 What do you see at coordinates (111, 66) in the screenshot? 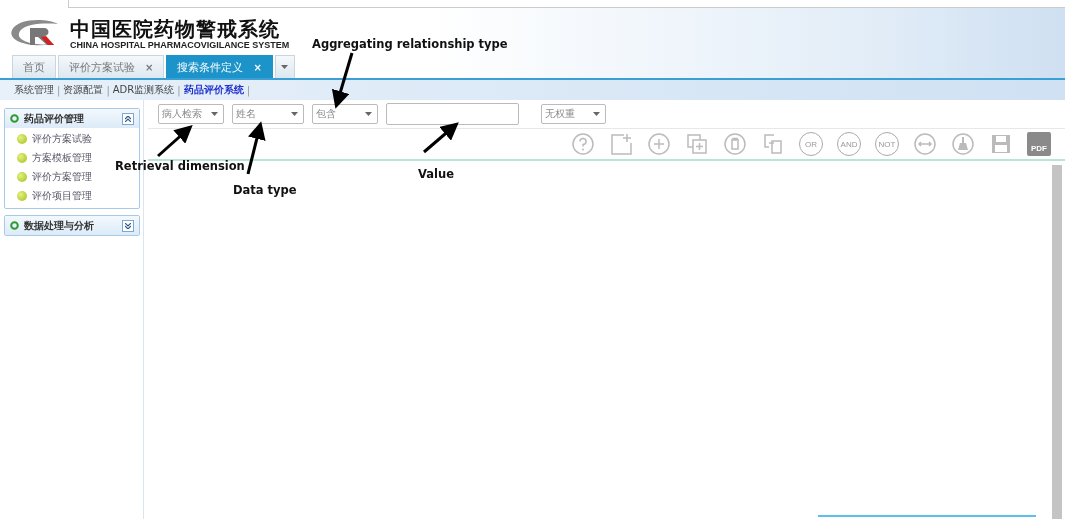
I see `tab: 评价方案试验 ×` at bounding box center [111, 66].